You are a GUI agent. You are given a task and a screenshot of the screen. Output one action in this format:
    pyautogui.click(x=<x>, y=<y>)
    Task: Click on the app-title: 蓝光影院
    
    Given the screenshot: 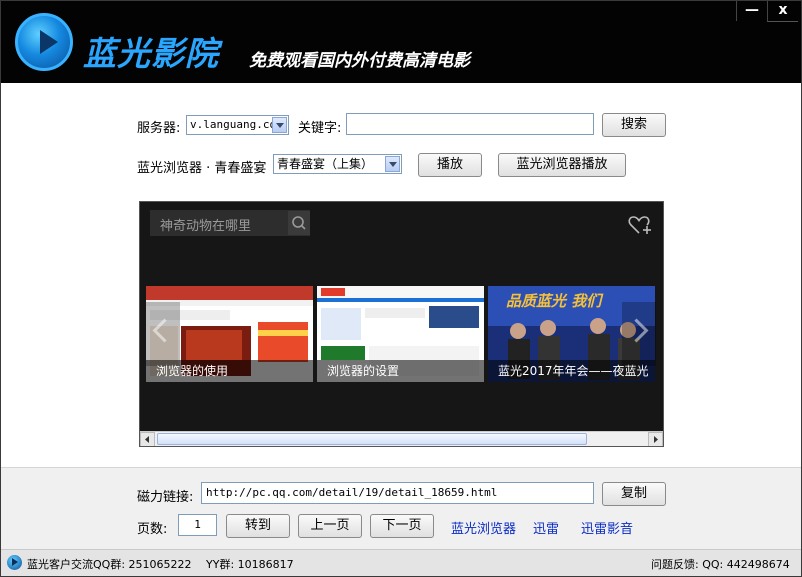 What is the action you would take?
    pyautogui.click(x=151, y=53)
    